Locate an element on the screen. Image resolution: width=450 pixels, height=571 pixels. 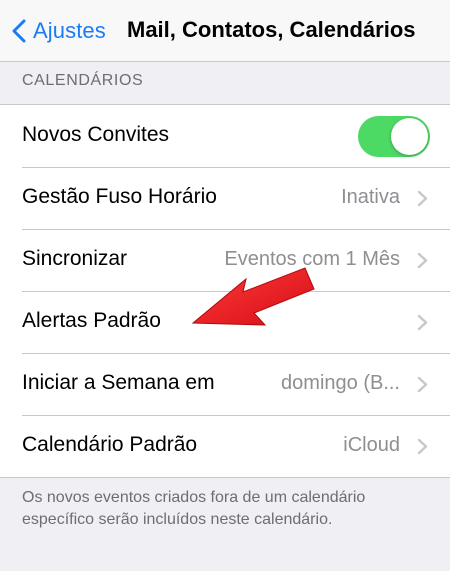
page-title: Mail, Contatos, Calendários is located at coordinates (271, 29).